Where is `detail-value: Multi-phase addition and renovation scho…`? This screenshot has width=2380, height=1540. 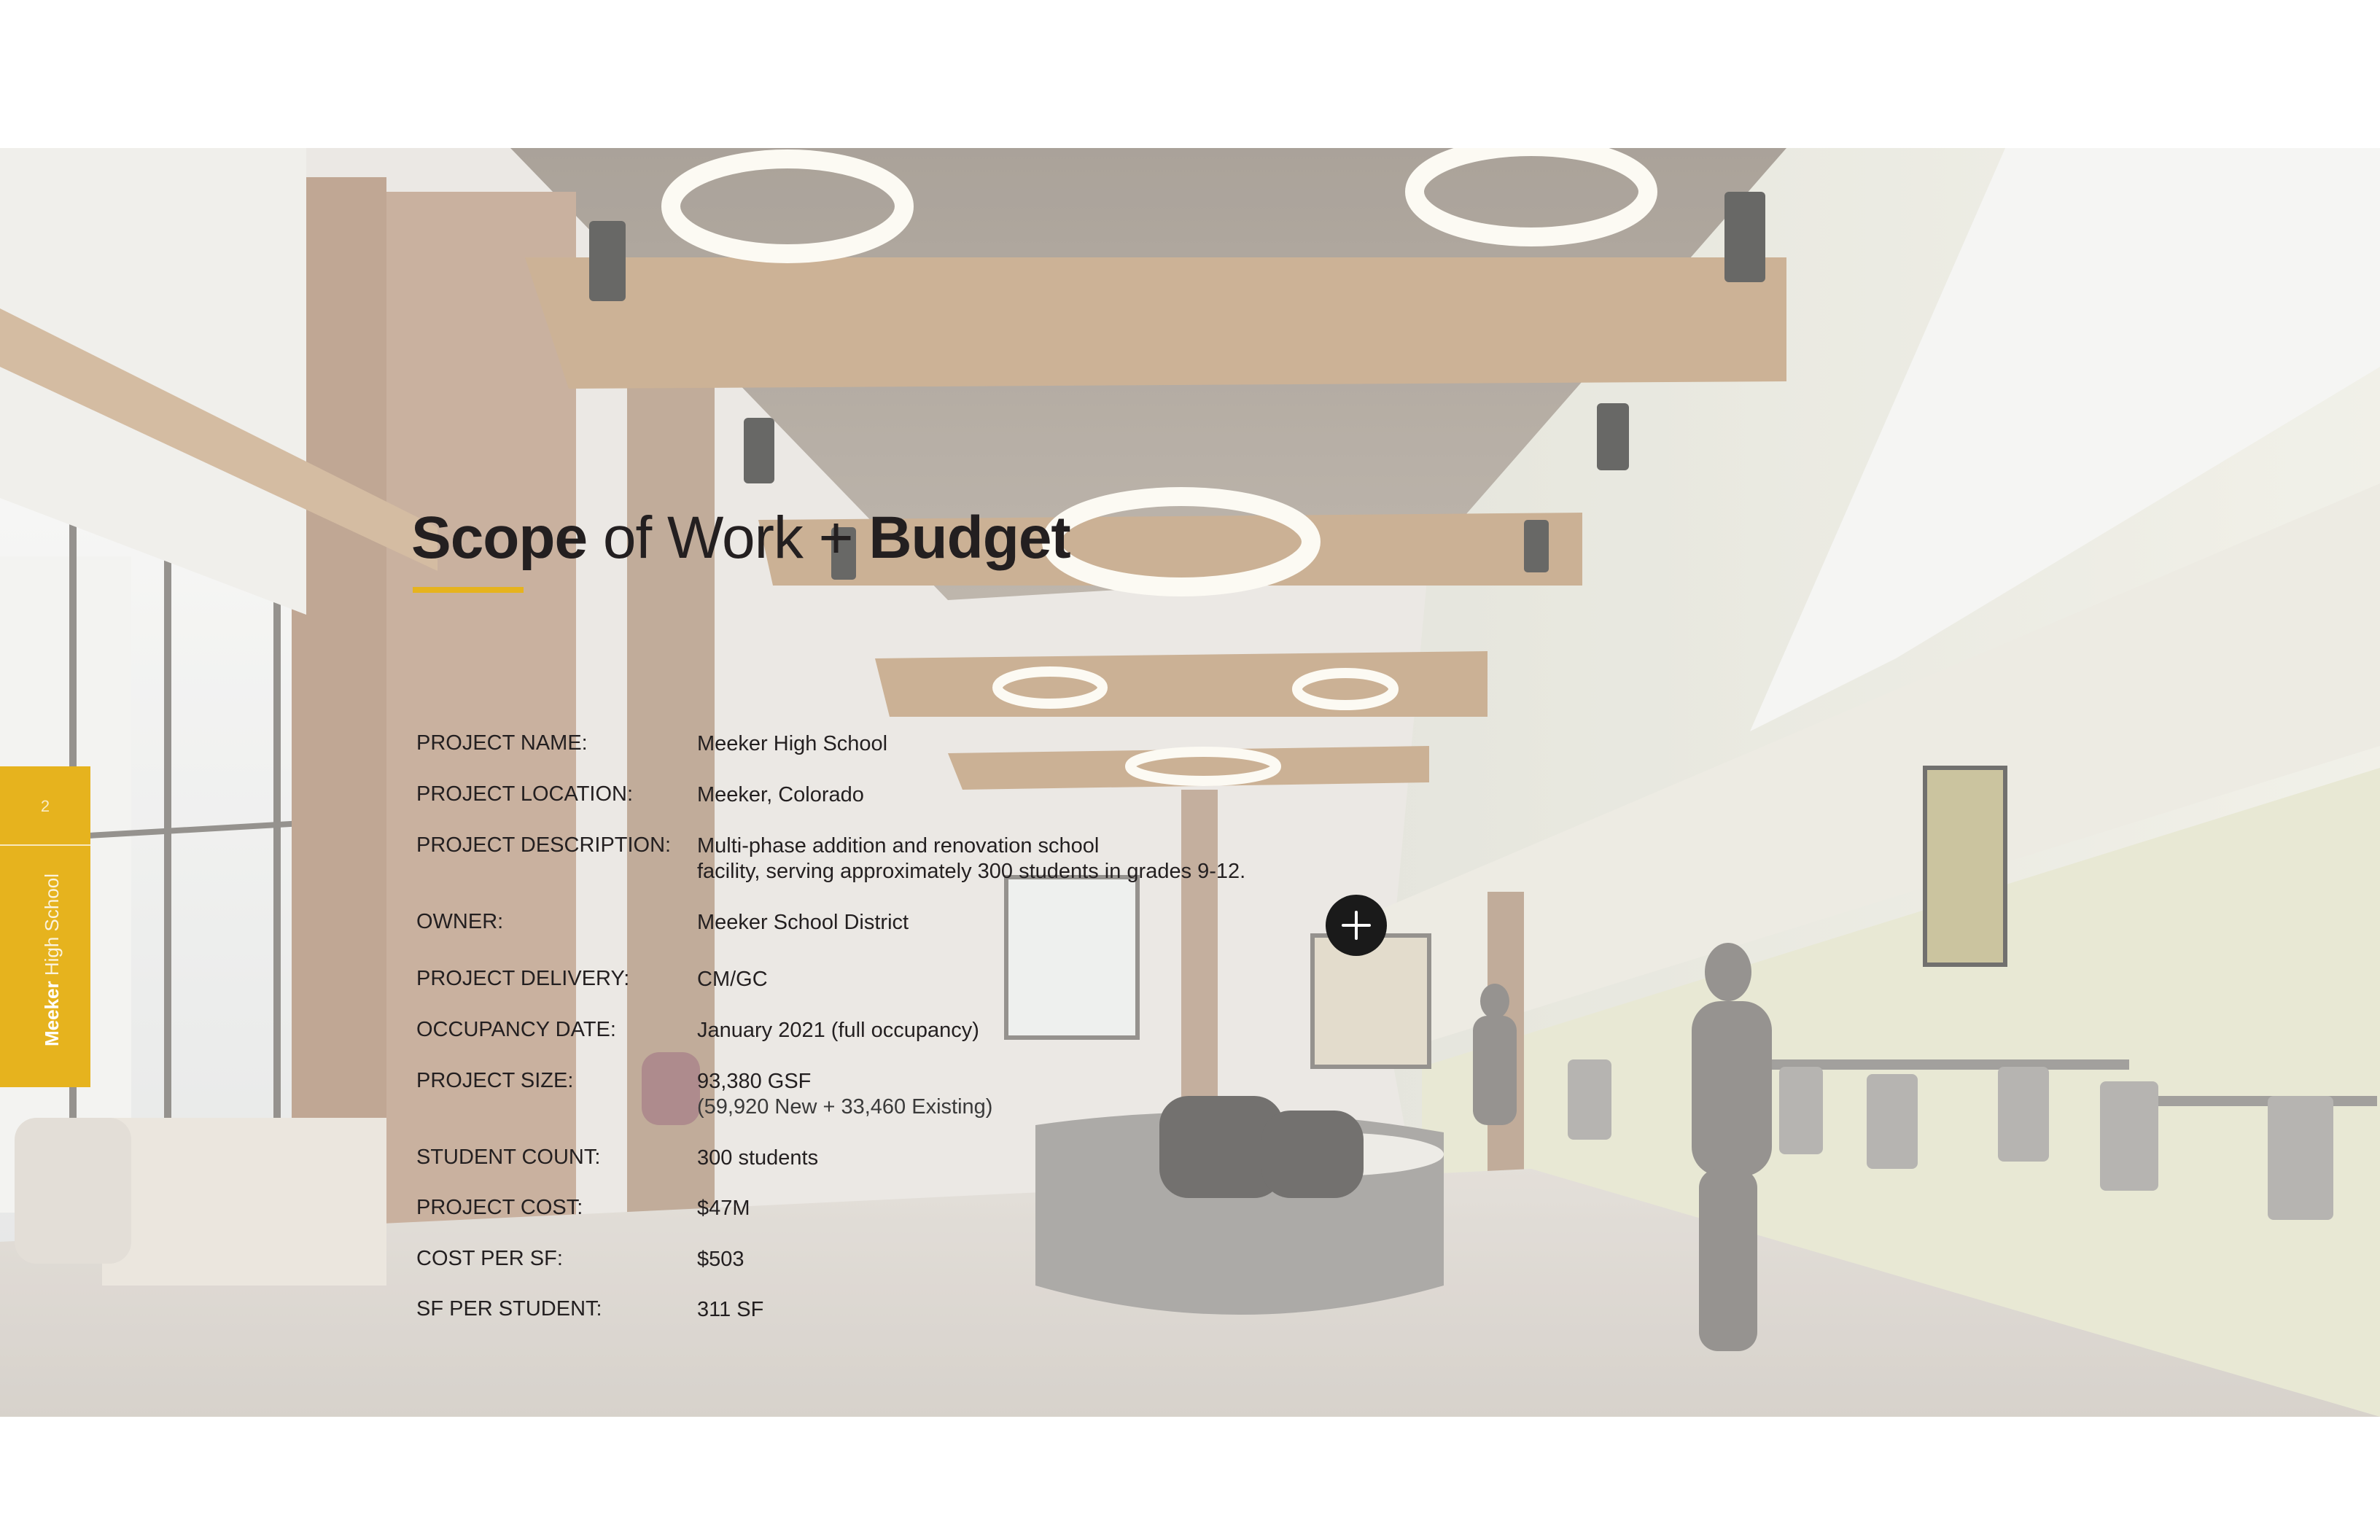
detail-value: Multi-phase addition and renovation scho… is located at coordinates (971, 858).